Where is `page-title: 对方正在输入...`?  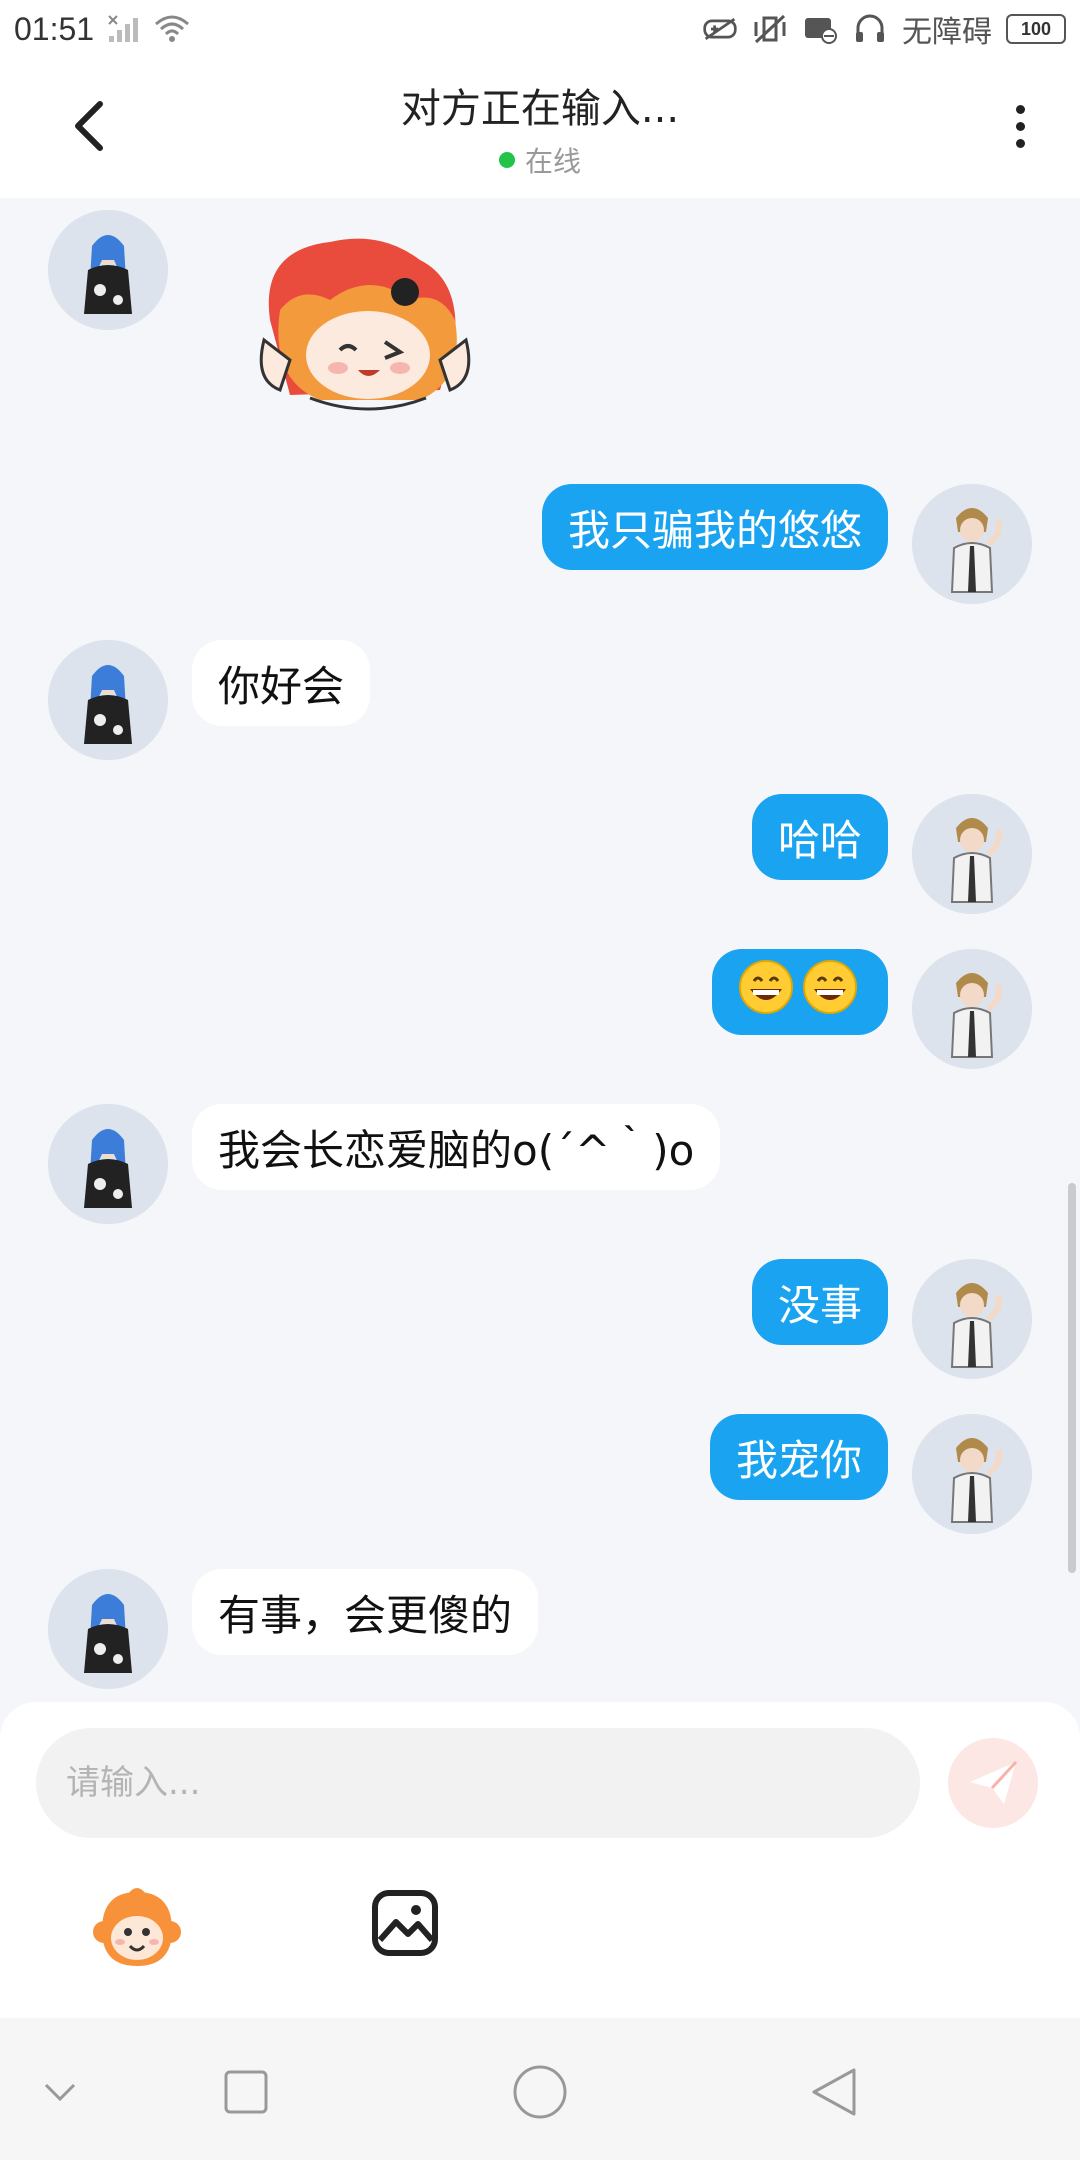 page-title: 对方正在输入... is located at coordinates (540, 109).